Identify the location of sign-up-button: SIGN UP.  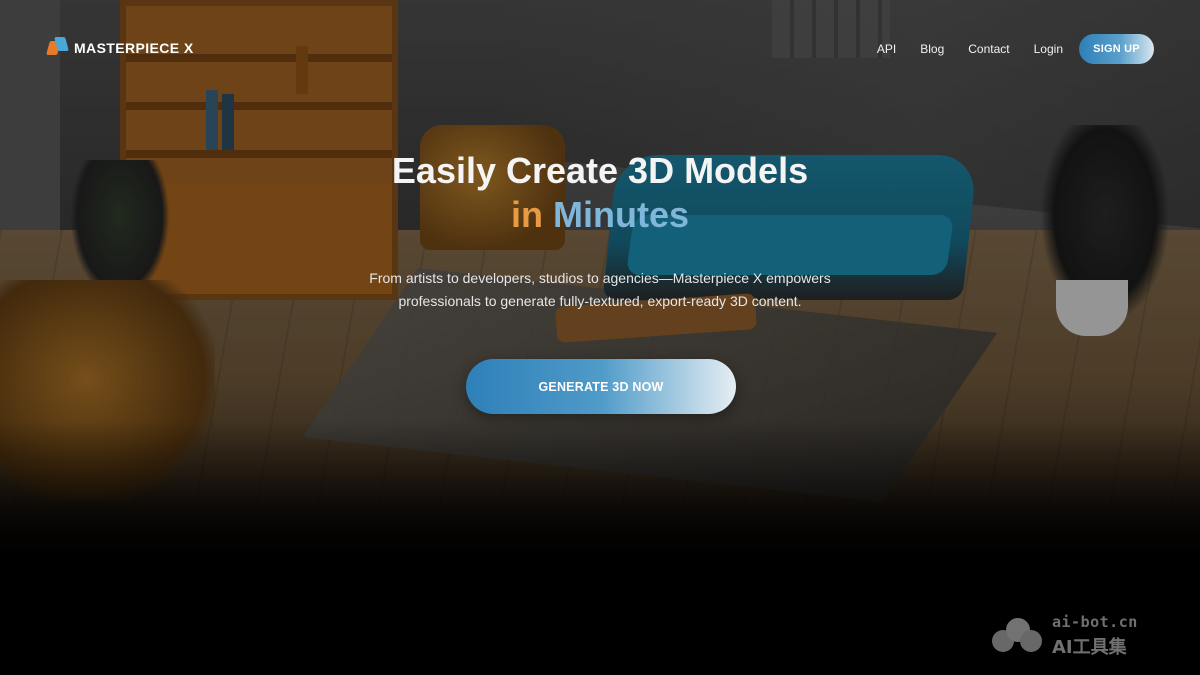
(1116, 49).